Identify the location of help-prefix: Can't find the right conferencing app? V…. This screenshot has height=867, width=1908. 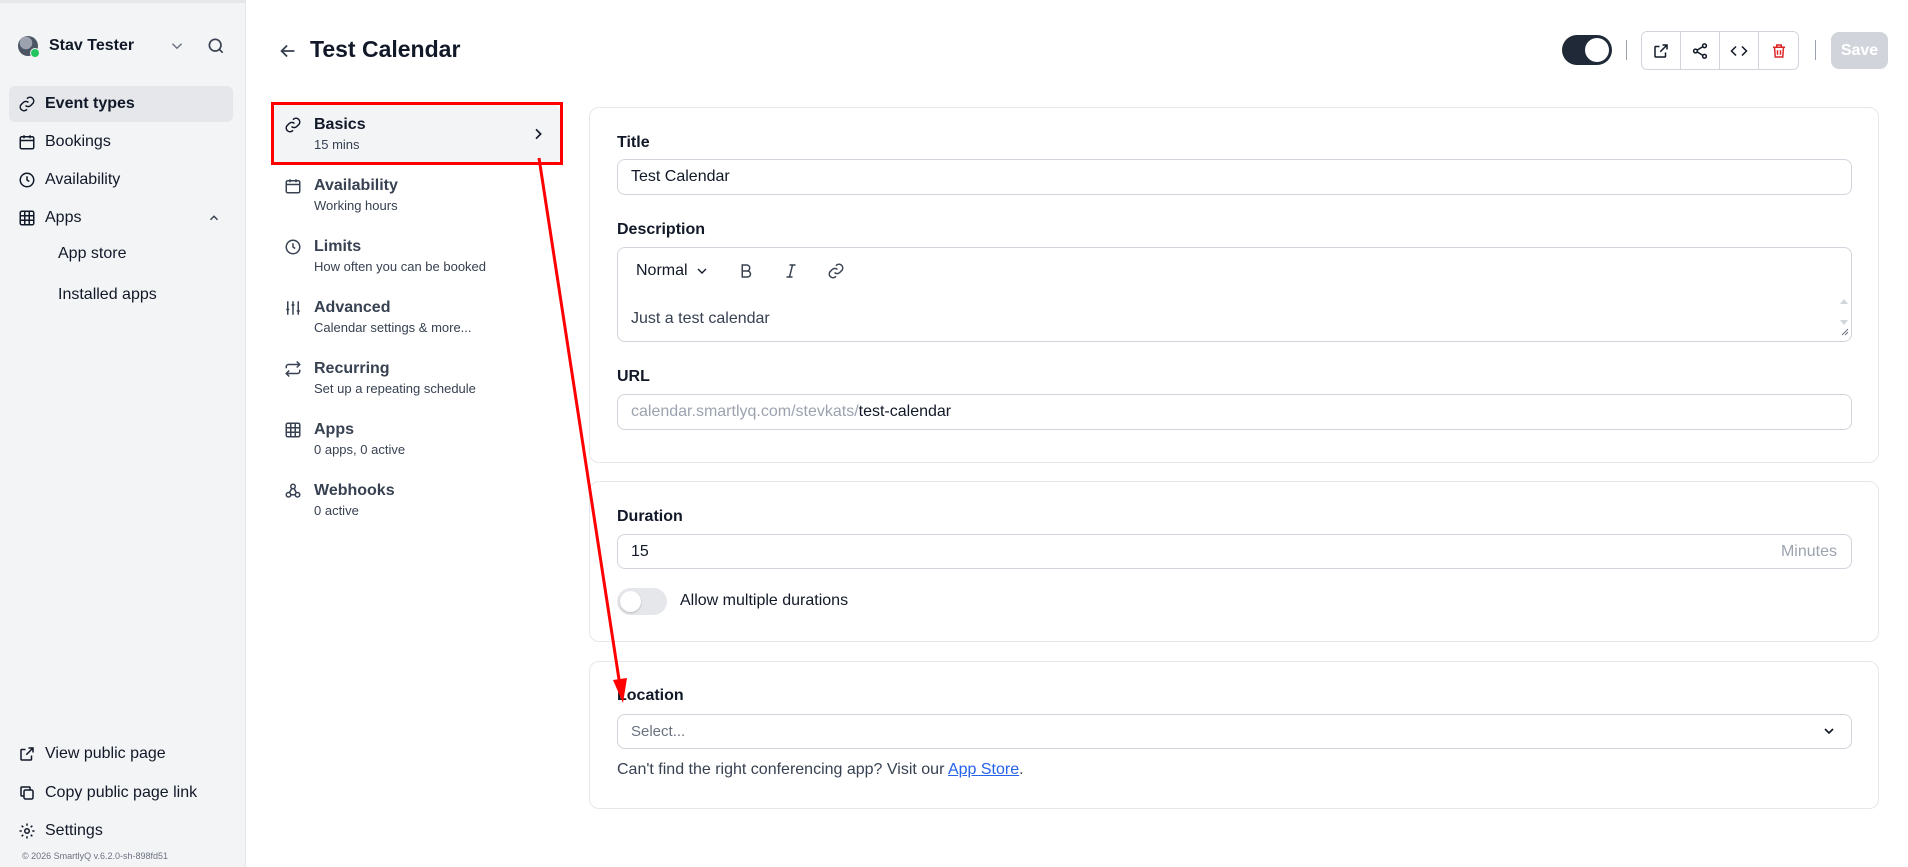
(782, 769).